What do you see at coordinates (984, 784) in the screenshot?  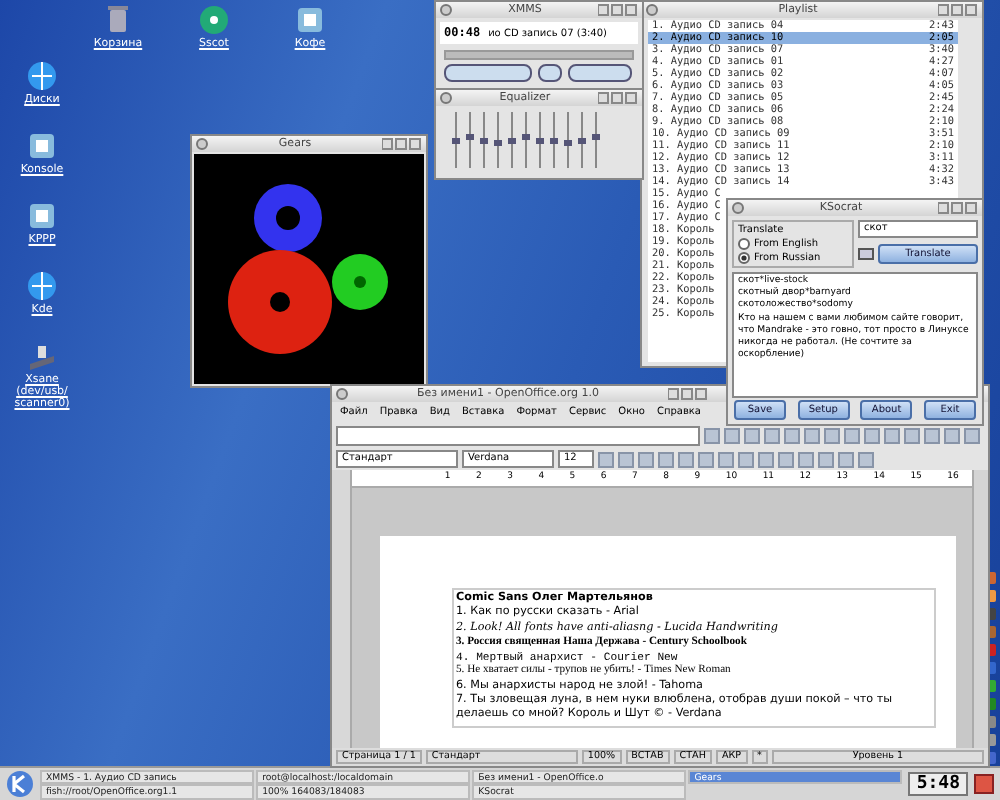 I see `logout-icon` at bounding box center [984, 784].